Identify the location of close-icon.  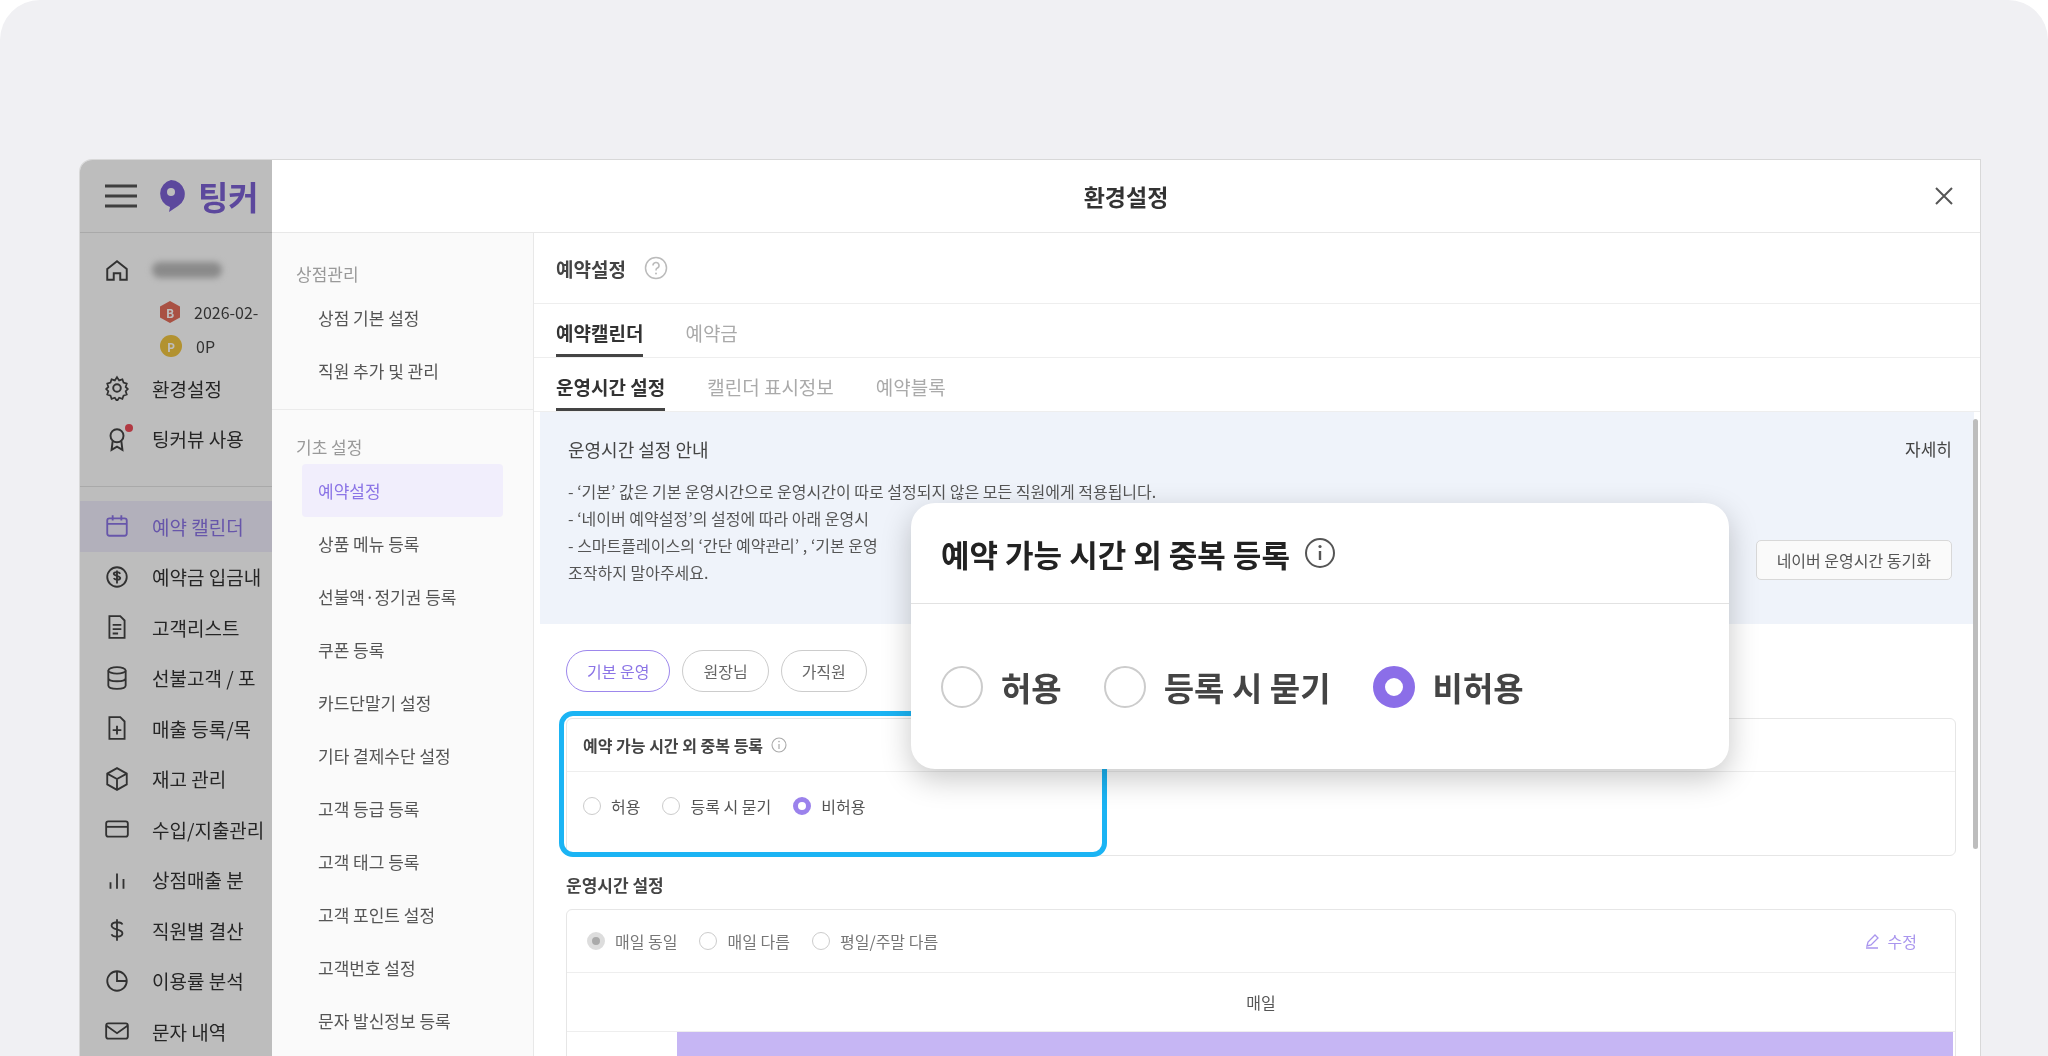
(1944, 196).